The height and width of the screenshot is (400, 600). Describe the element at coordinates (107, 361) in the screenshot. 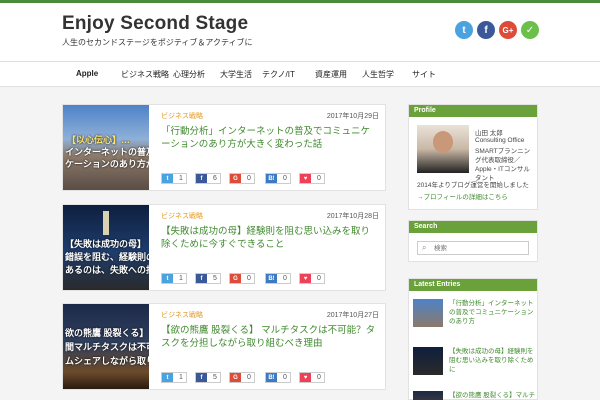

I see `thumb-caption: ムシェアしながら取り組` at that location.